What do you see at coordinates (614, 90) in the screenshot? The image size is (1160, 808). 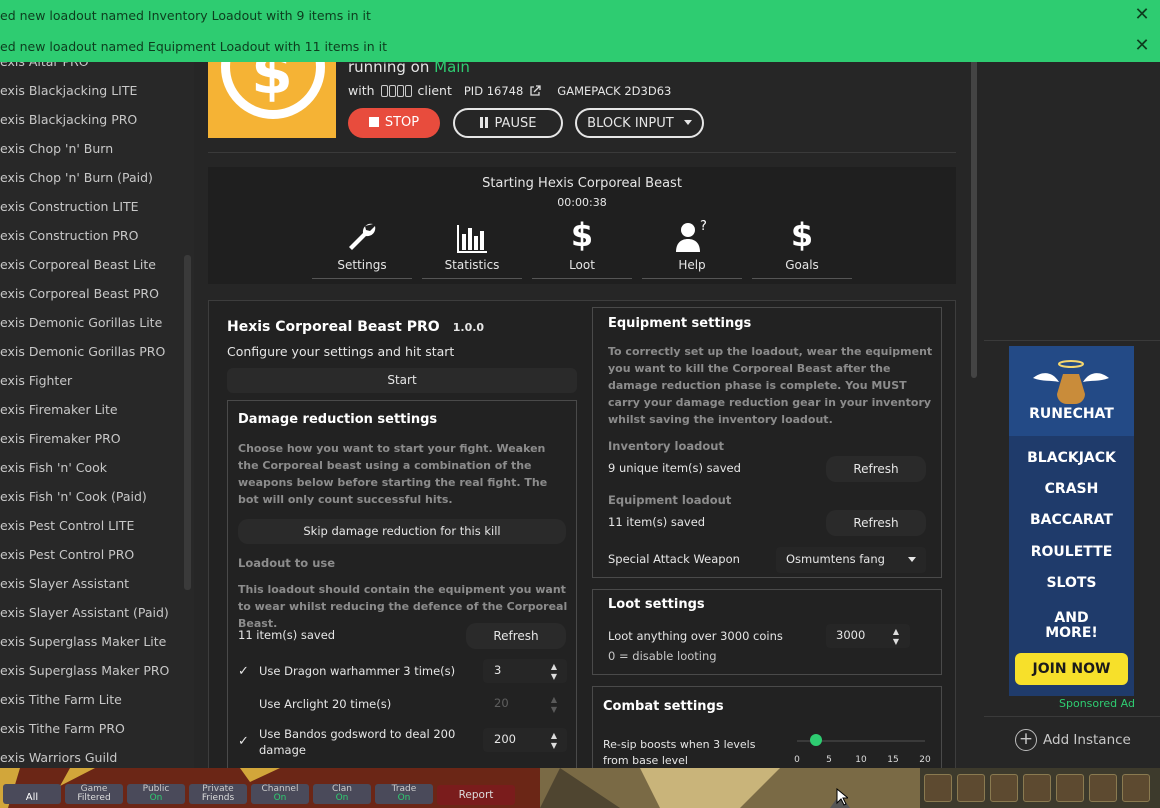 I see `gamepack-label: GAMEPACK 2D3D63` at bounding box center [614, 90].